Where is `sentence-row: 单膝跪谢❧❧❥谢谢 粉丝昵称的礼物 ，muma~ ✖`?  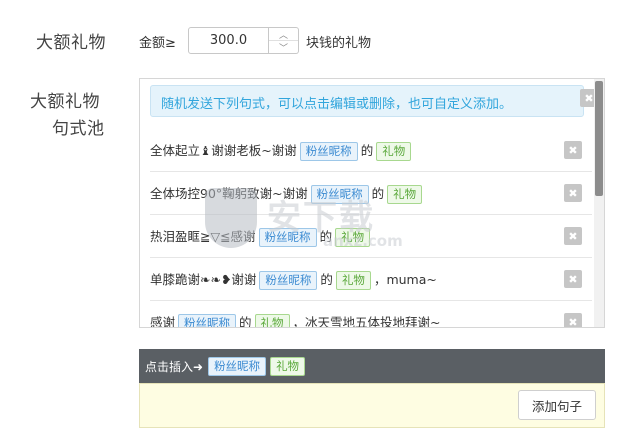 sentence-row: 单膝跪谢❧❧❥谢谢 粉丝昵称的礼物 ，muma~ ✖ is located at coordinates (371, 279).